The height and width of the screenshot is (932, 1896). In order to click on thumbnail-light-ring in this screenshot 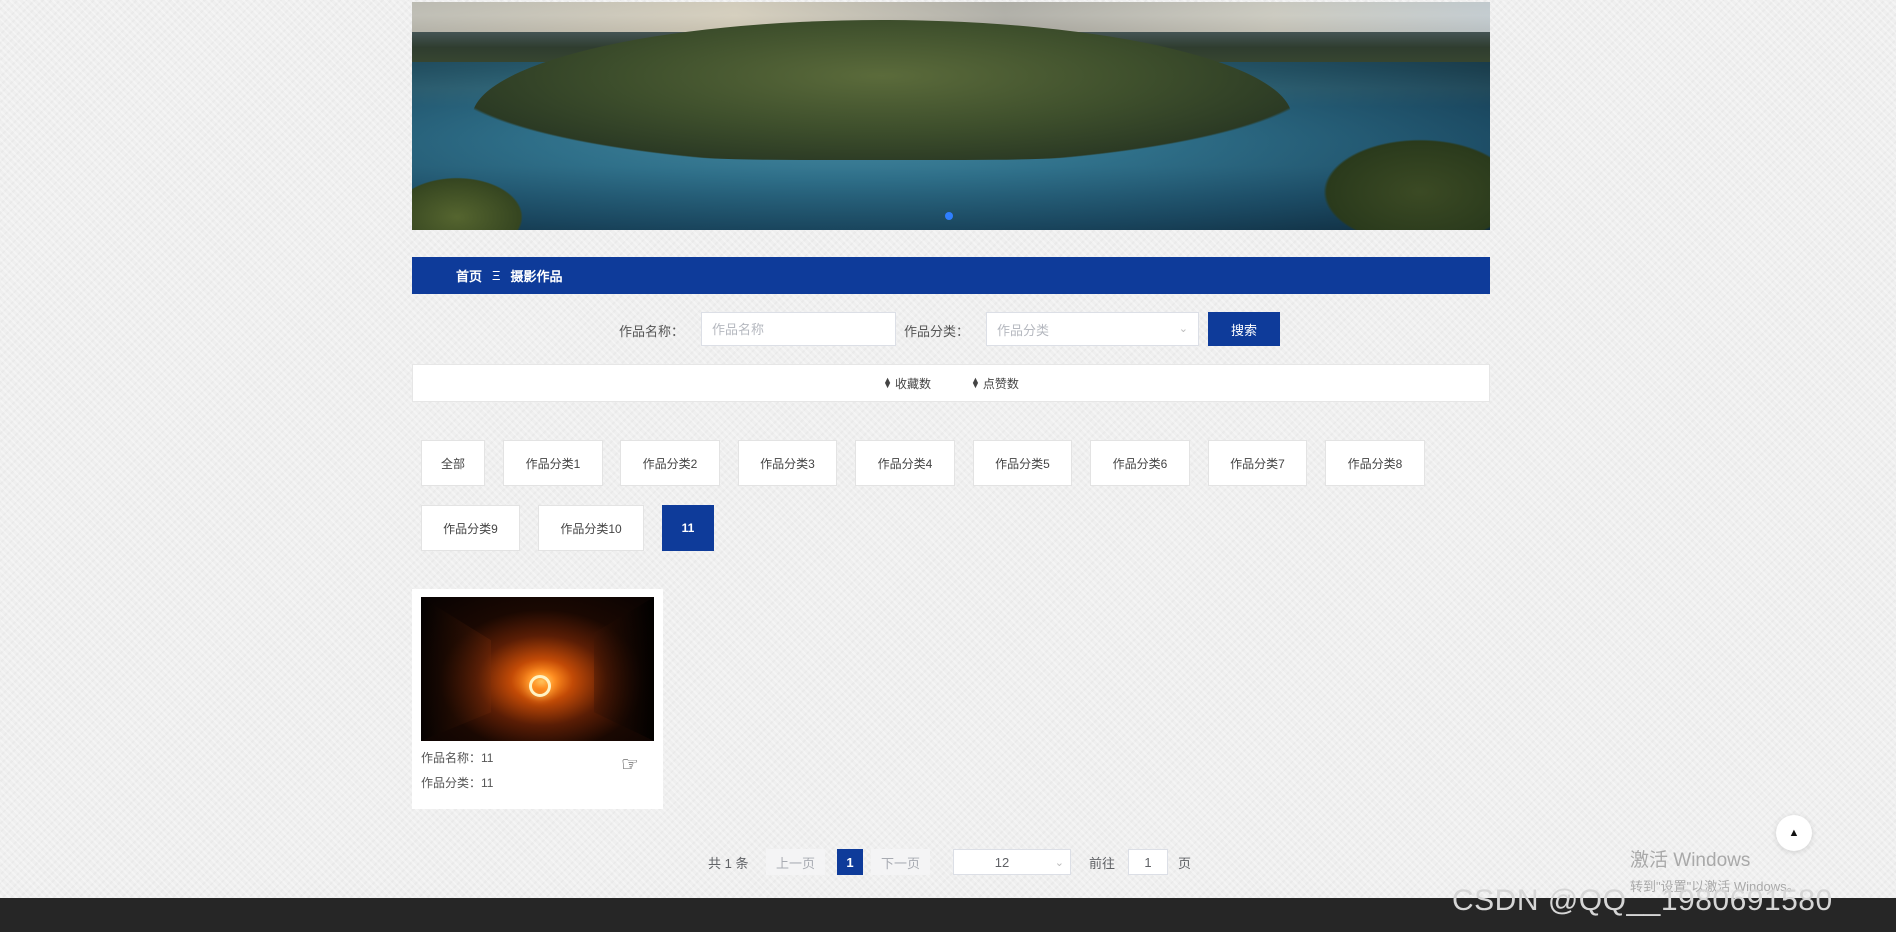, I will do `click(540, 686)`.